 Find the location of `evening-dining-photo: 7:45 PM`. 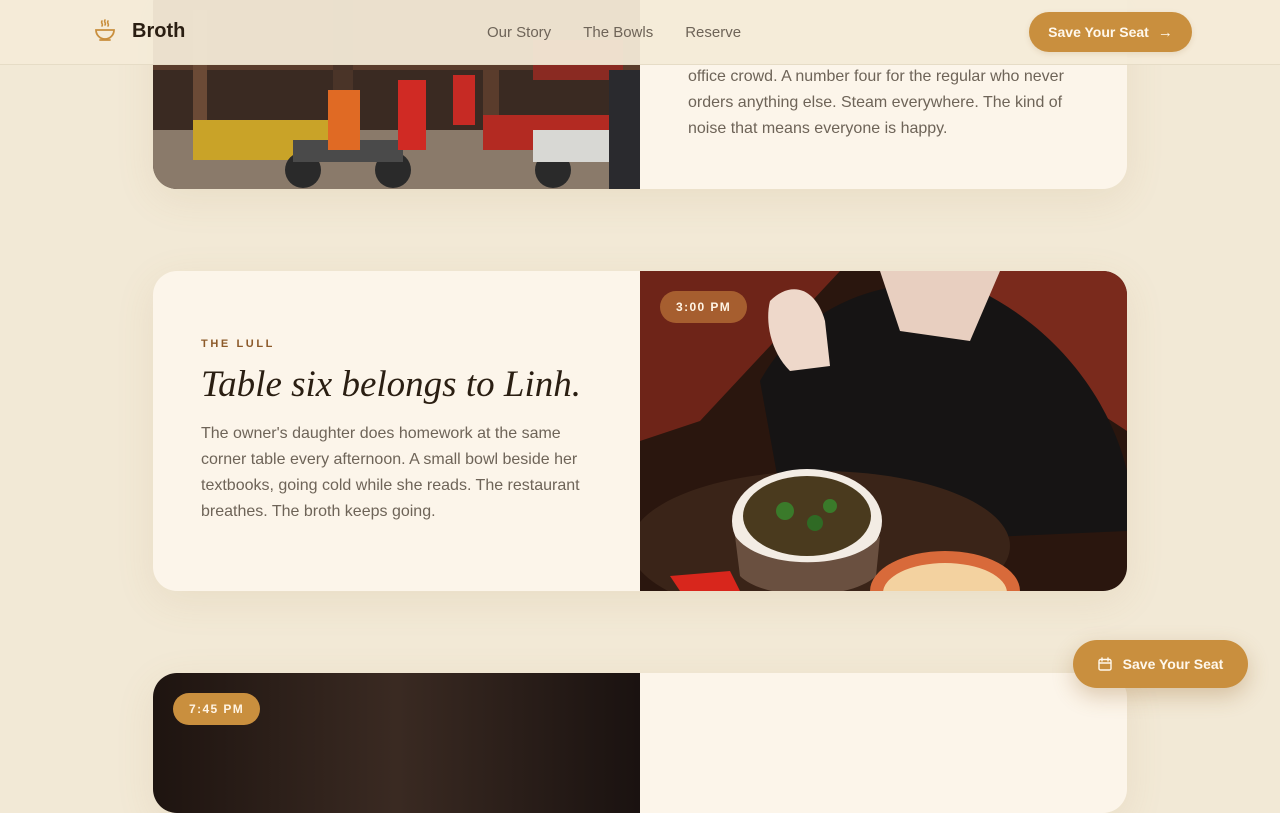

evening-dining-photo: 7:45 PM is located at coordinates (396, 743).